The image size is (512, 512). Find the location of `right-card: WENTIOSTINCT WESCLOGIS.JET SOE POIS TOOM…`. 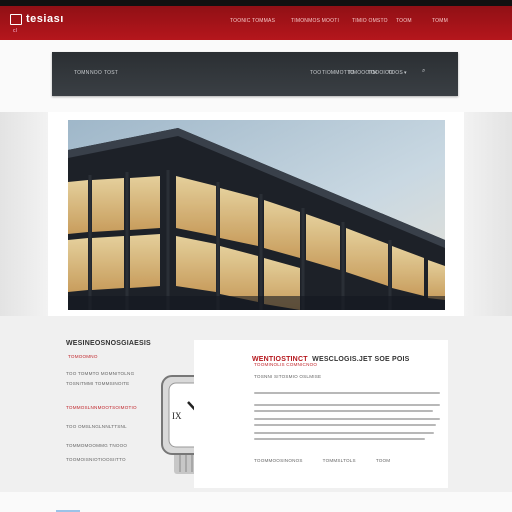

right-card: WENTIOSTINCT WESCLOGIS.JET SOE POIS TOOM… is located at coordinates (321, 414).